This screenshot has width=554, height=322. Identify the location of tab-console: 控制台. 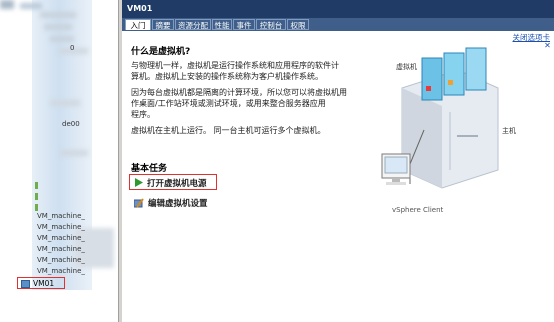
(271, 24).